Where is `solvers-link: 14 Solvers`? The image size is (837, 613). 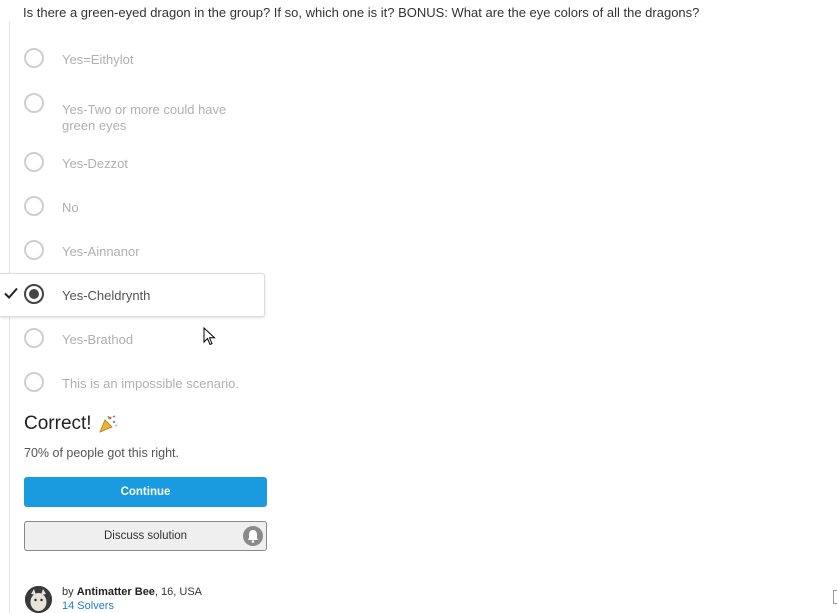
solvers-link: 14 Solvers is located at coordinates (88, 606).